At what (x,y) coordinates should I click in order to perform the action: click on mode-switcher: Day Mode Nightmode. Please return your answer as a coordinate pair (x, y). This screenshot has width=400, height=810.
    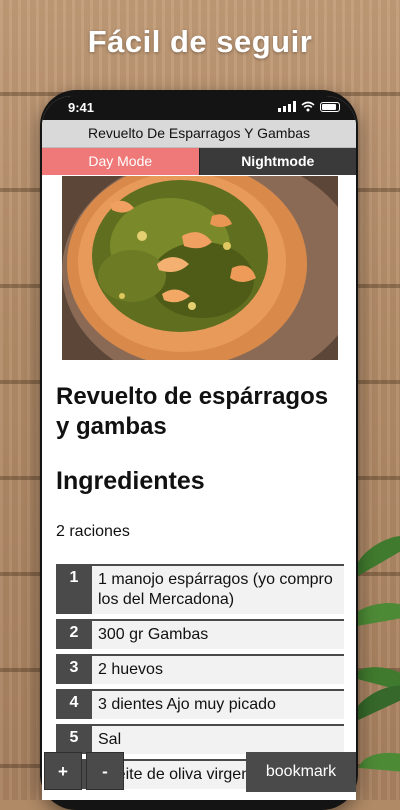
    Looking at the image, I should click on (199, 161).